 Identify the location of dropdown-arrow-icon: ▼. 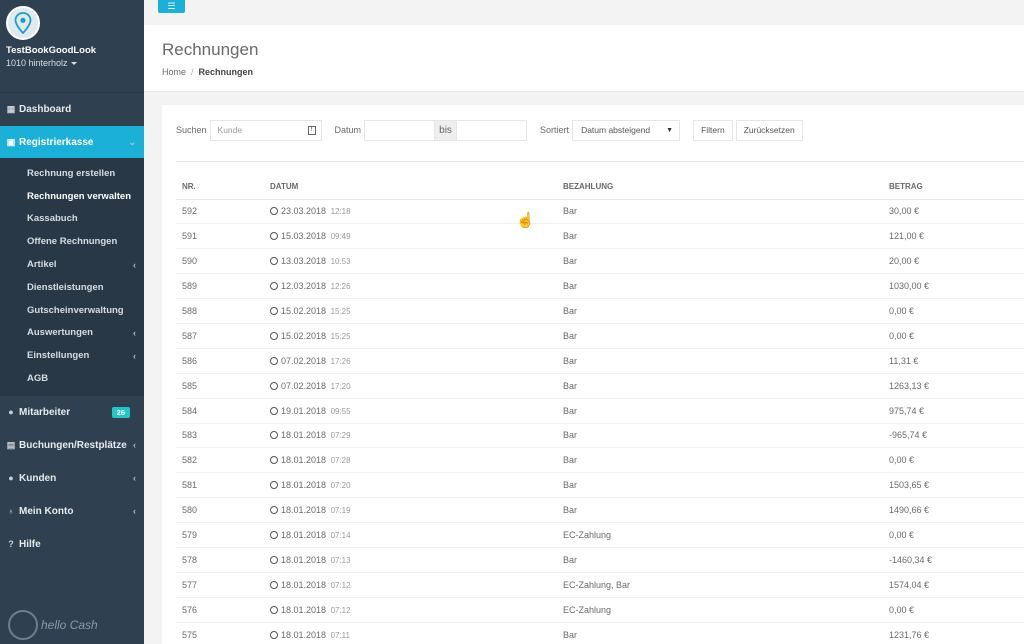
(670, 130).